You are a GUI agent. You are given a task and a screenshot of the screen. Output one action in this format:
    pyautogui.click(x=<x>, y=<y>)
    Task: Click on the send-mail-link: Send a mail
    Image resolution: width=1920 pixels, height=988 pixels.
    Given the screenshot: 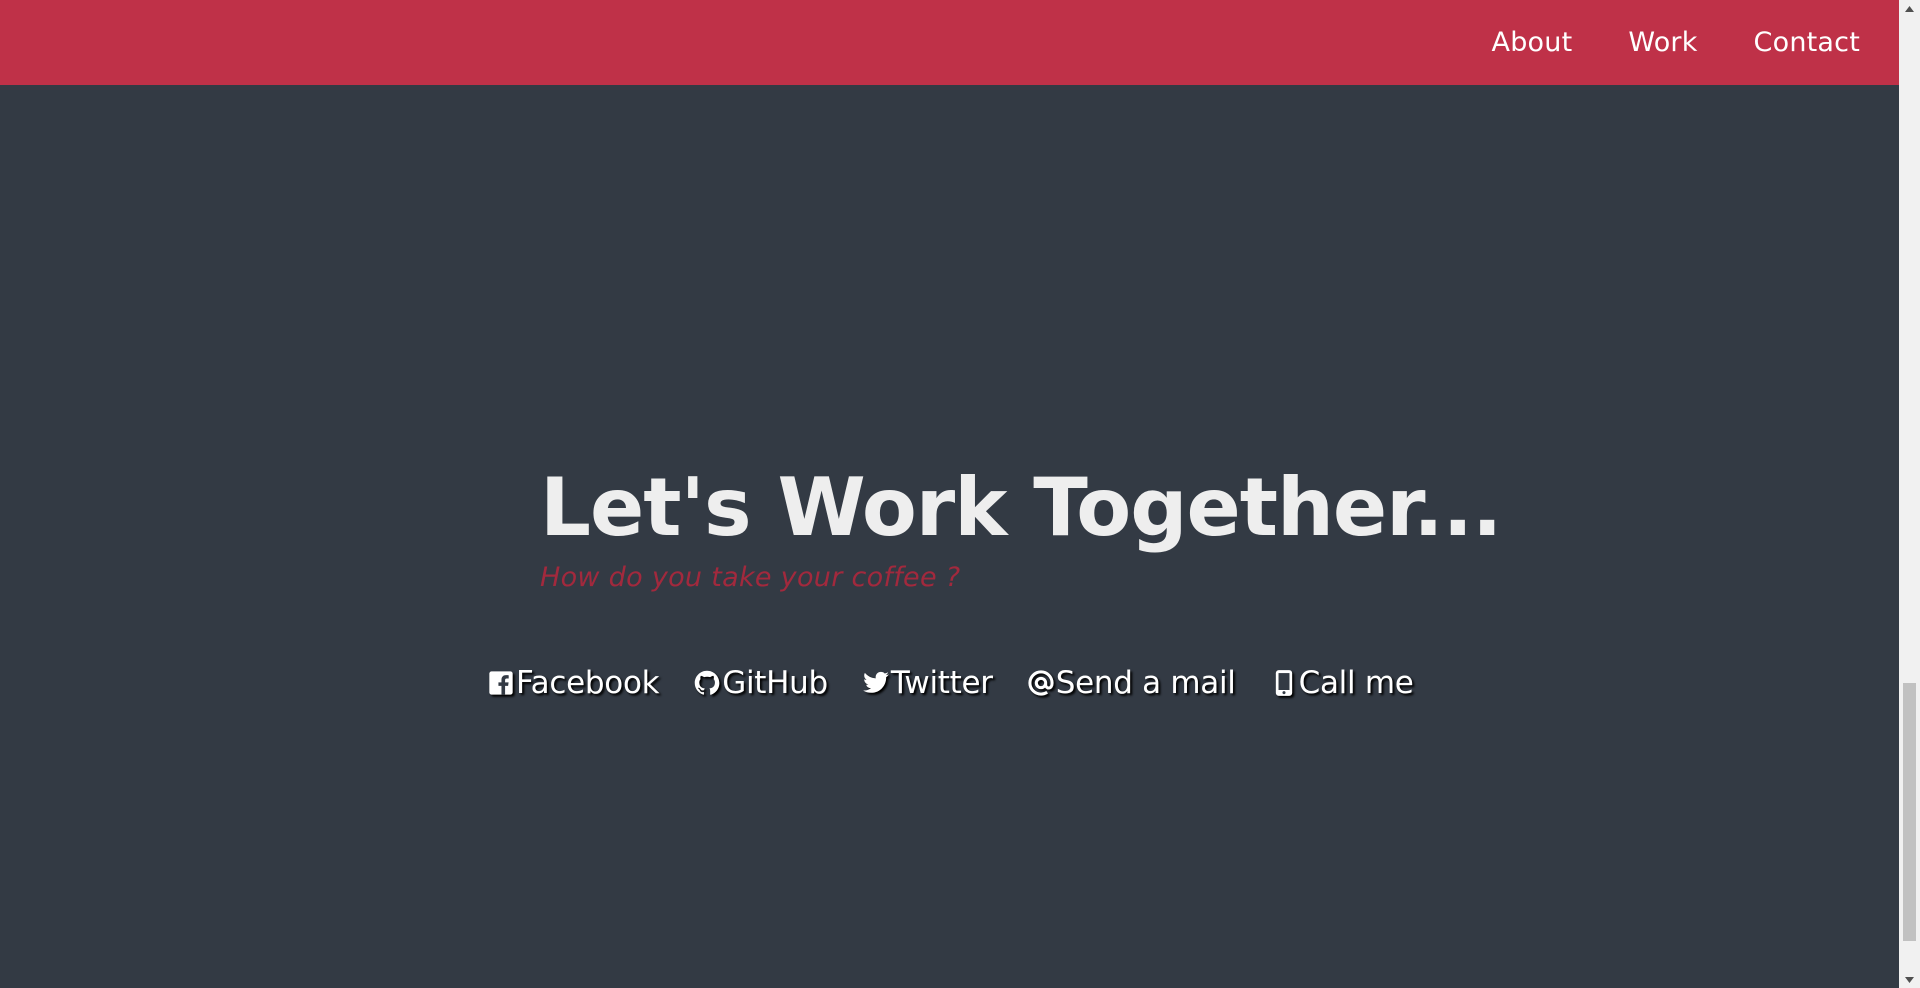 What is the action you would take?
    pyautogui.click(x=1131, y=683)
    